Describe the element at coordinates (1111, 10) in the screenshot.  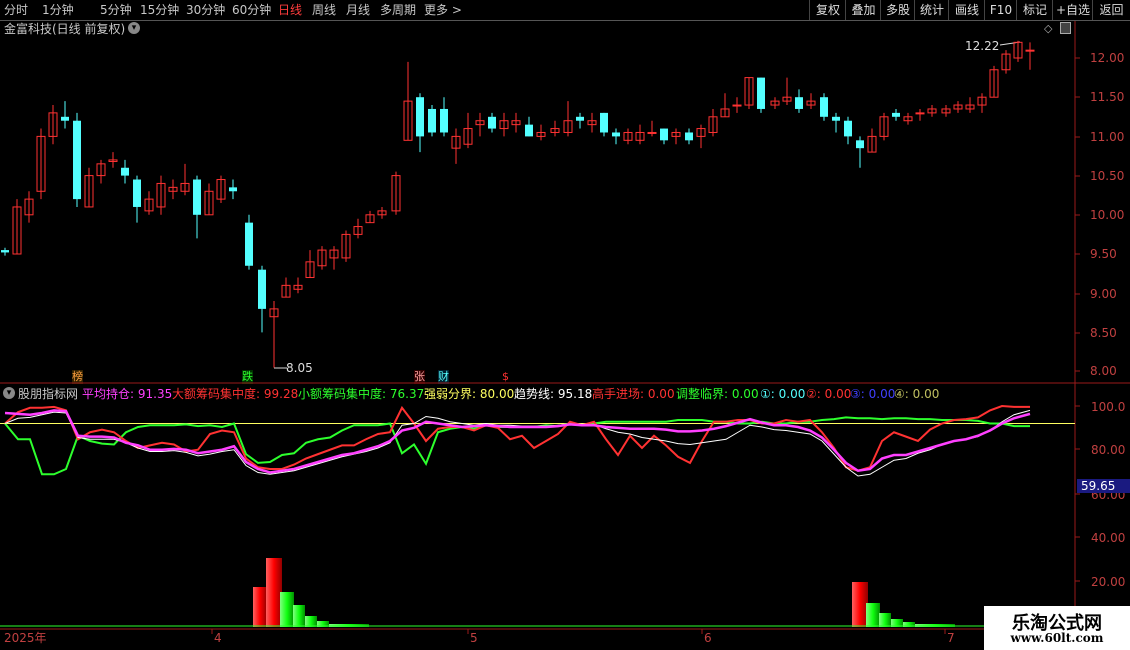
I see `back-button: 返回` at that location.